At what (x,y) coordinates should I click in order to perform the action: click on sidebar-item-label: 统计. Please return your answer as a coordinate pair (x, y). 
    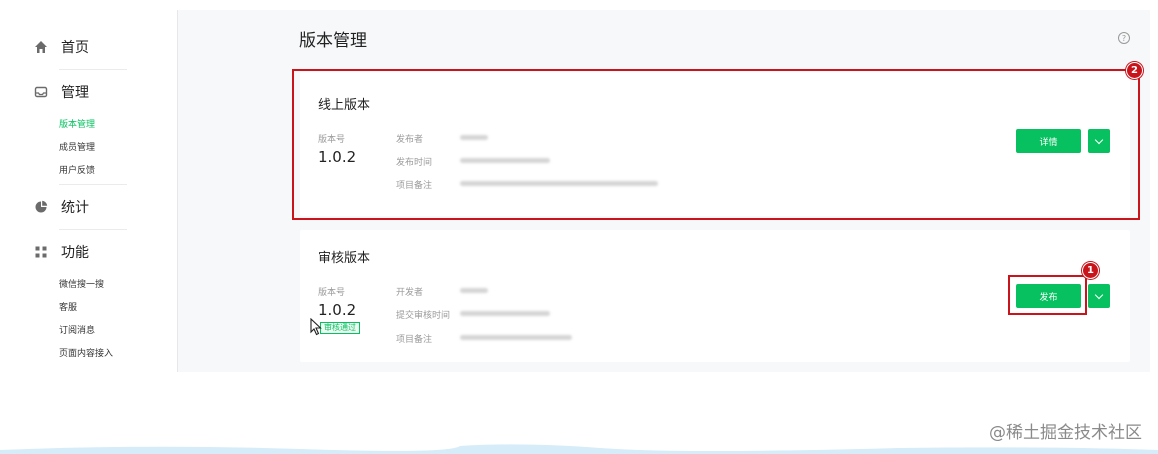
    Looking at the image, I should click on (75, 208).